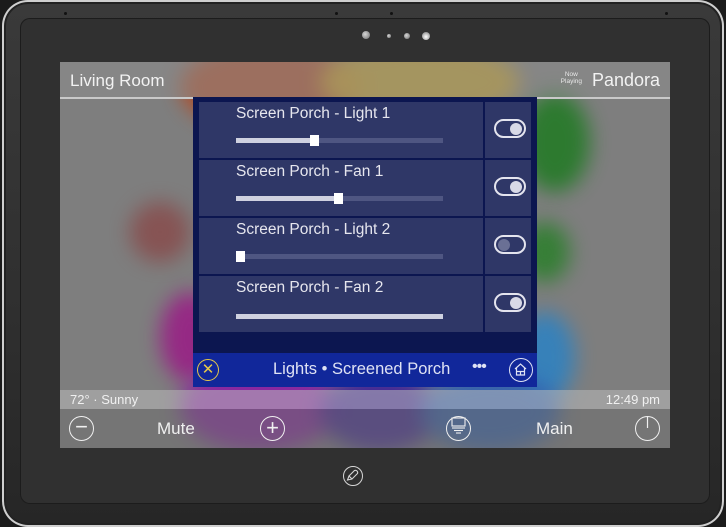 This screenshot has height=527, width=726. I want to click on mute-button: Mute, so click(176, 429).